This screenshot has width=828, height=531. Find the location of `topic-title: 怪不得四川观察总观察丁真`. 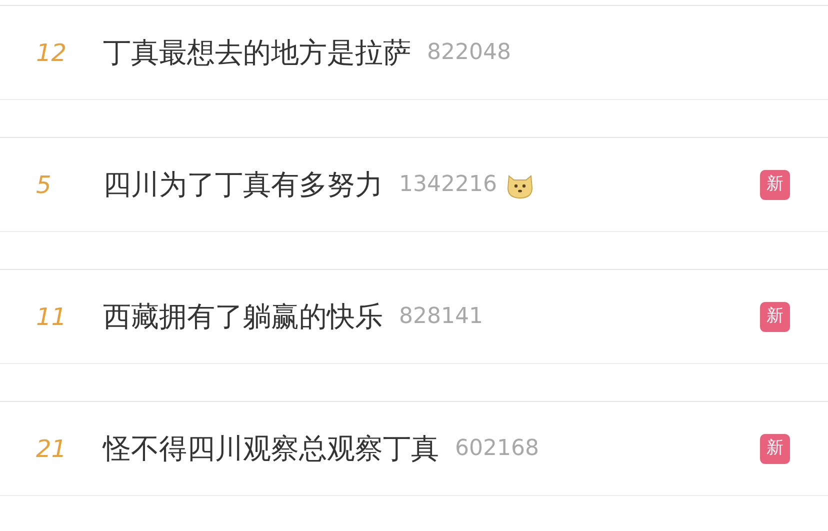

topic-title: 怪不得四川观察总观察丁真 is located at coordinates (271, 449).